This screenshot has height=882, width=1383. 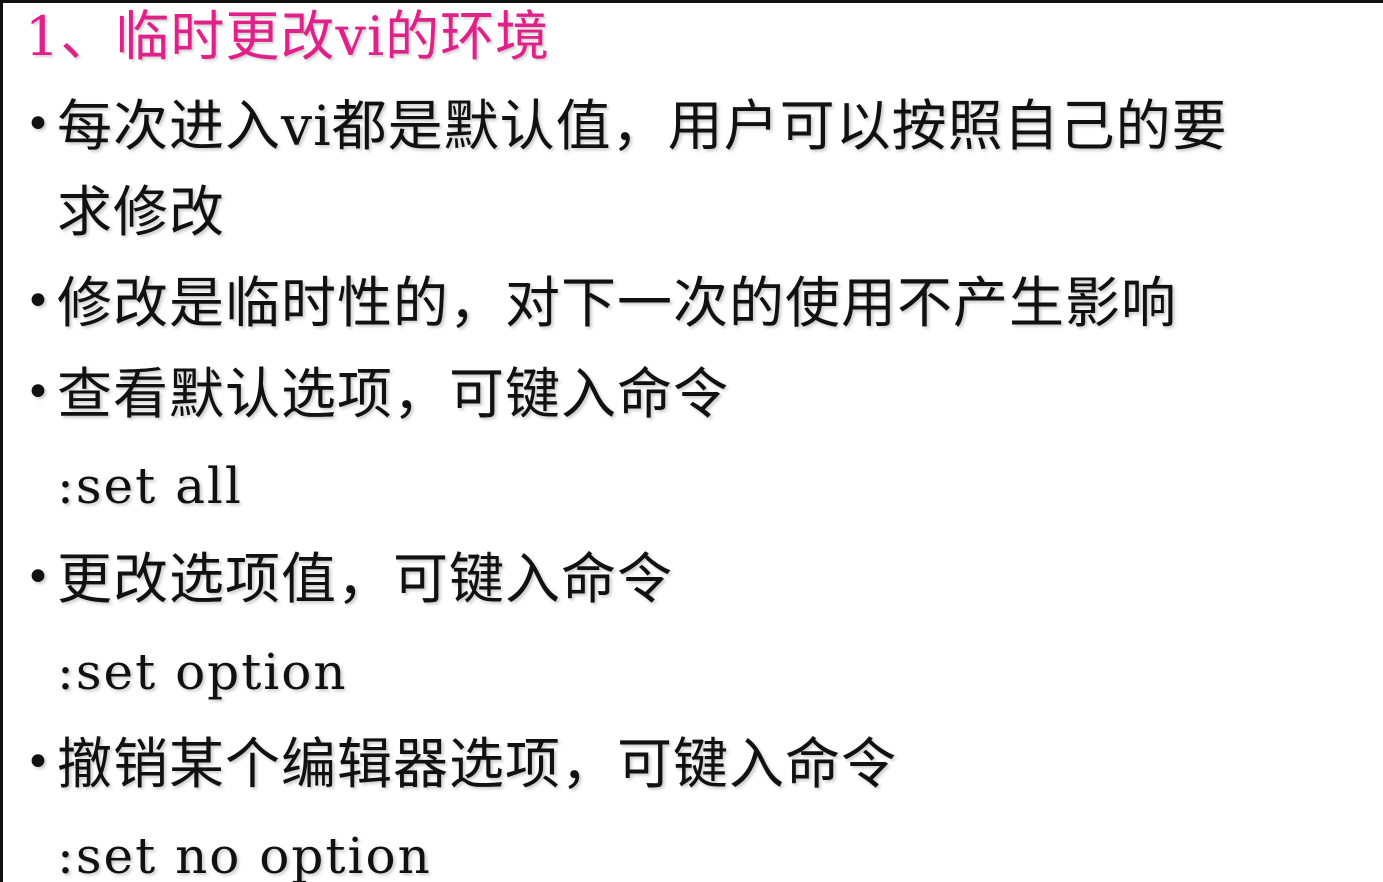 What do you see at coordinates (477, 764) in the screenshot?
I see `bullet-text: 撤销某个编辑器选项，可键入命令` at bounding box center [477, 764].